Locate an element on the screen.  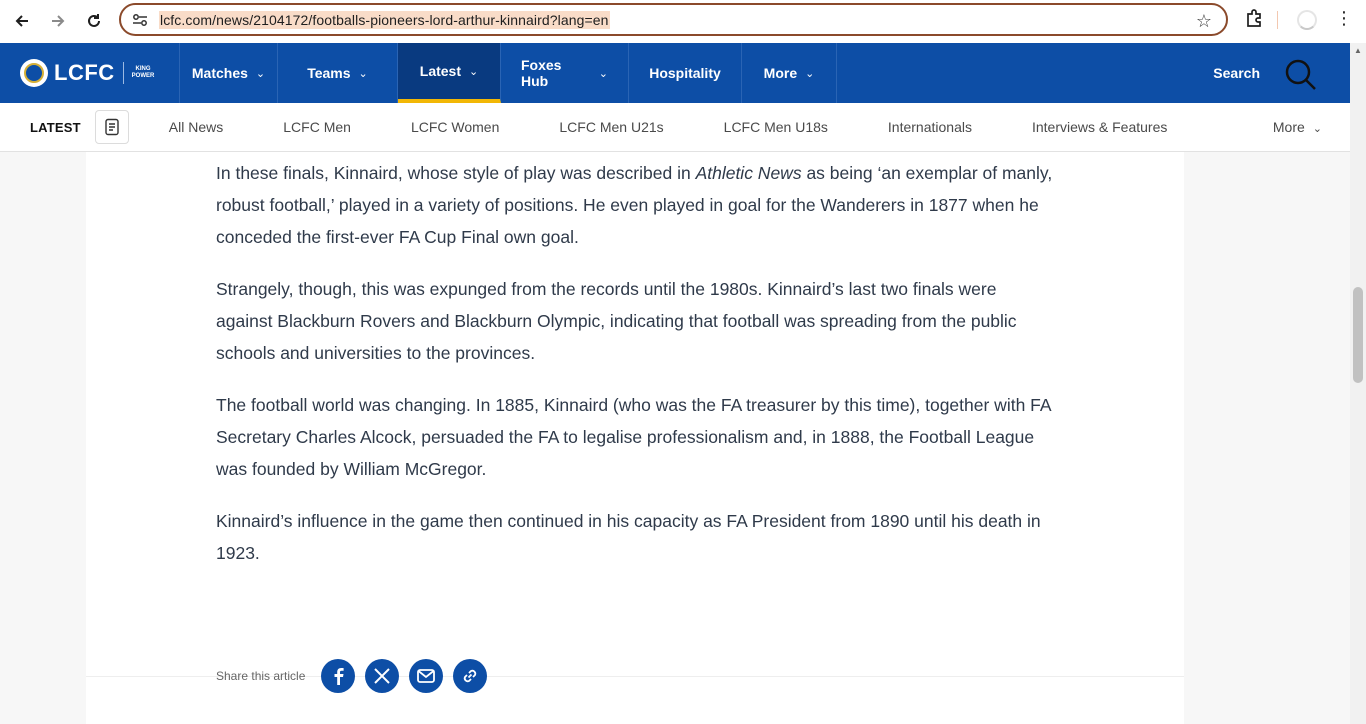
site-settings-icon is located at coordinates (140, 20).